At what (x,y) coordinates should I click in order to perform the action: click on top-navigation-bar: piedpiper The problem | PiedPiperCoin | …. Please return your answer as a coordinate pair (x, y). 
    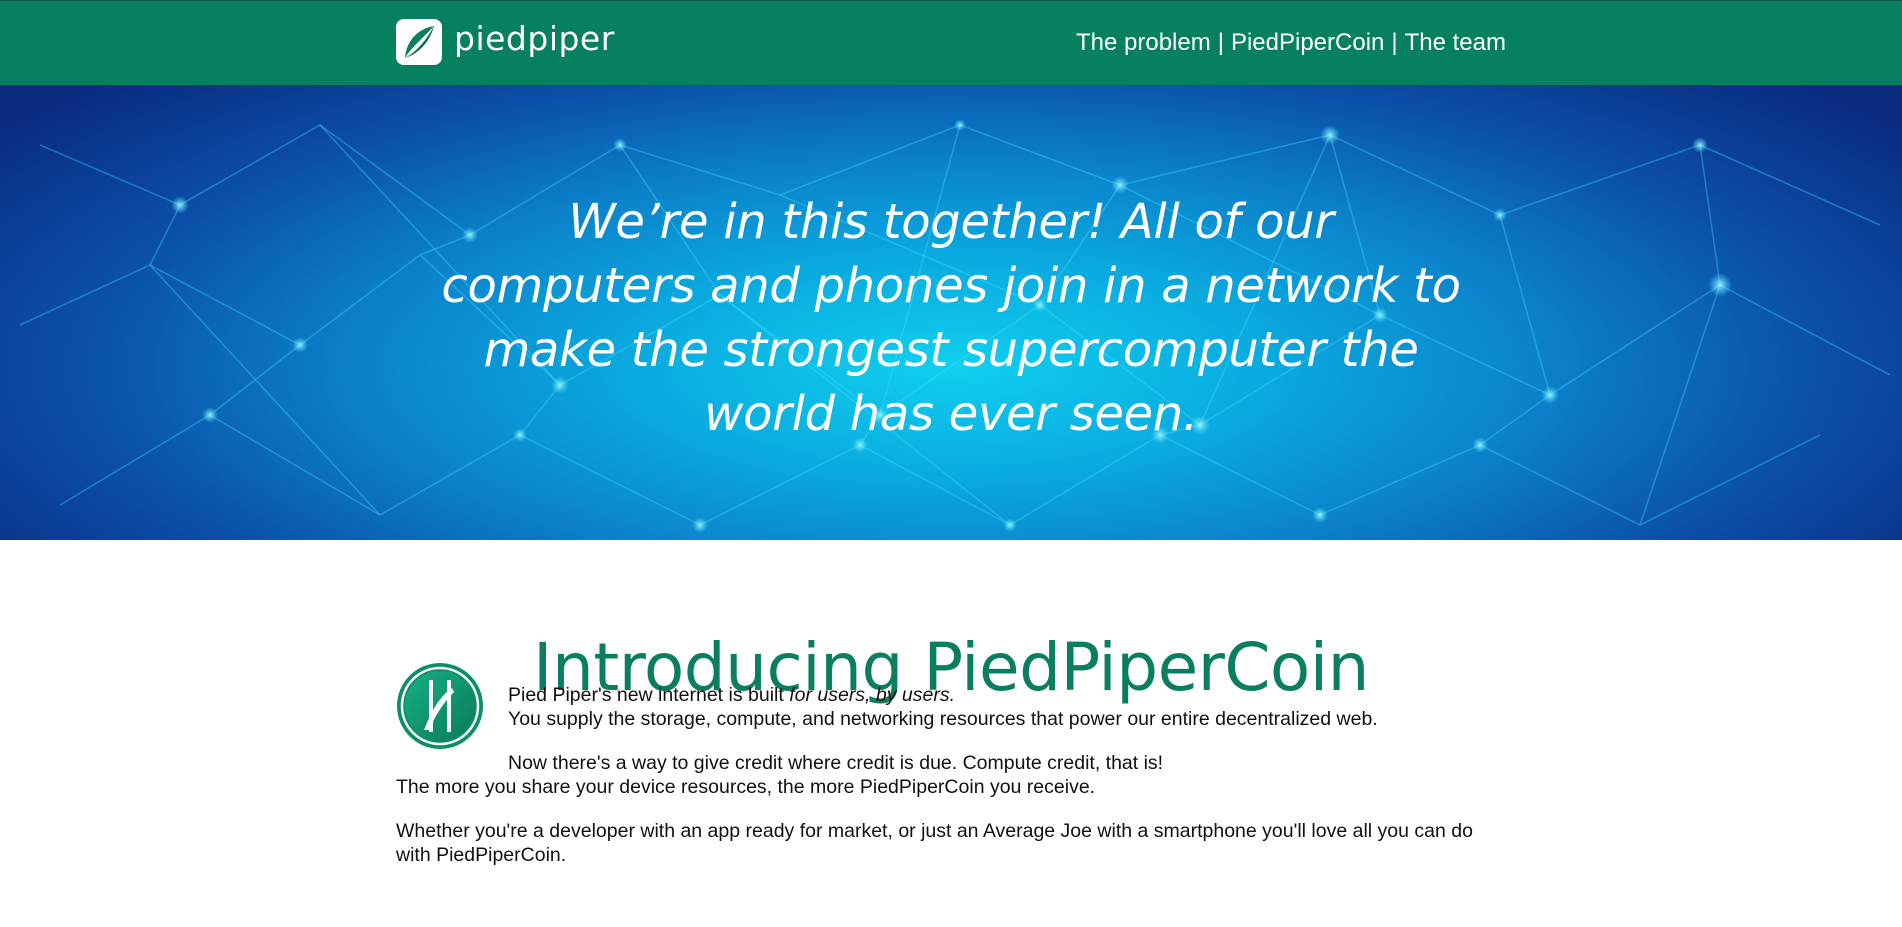
    Looking at the image, I should click on (951, 42).